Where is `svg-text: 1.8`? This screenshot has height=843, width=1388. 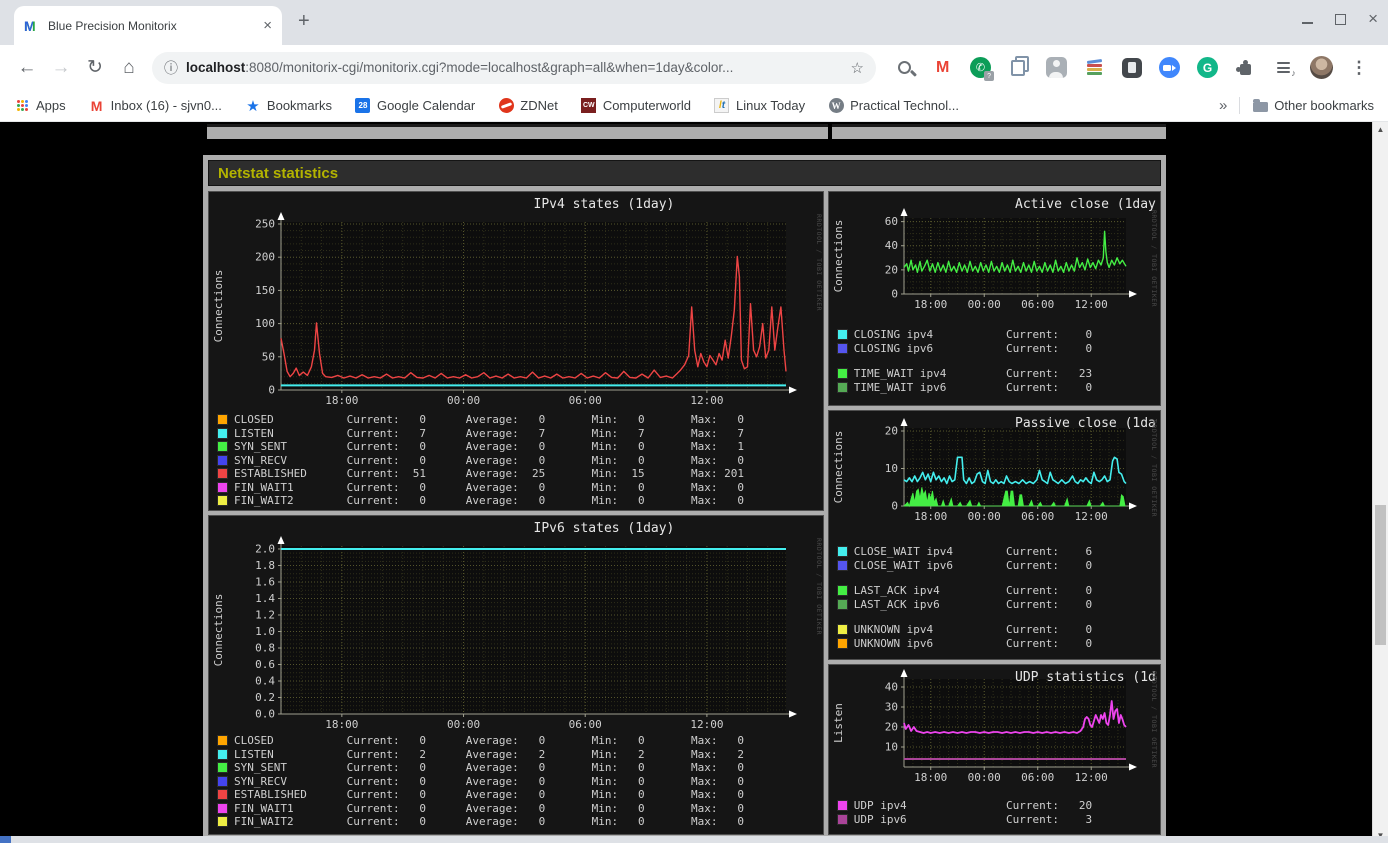
svg-text: 1.8 is located at coordinates (265, 565).